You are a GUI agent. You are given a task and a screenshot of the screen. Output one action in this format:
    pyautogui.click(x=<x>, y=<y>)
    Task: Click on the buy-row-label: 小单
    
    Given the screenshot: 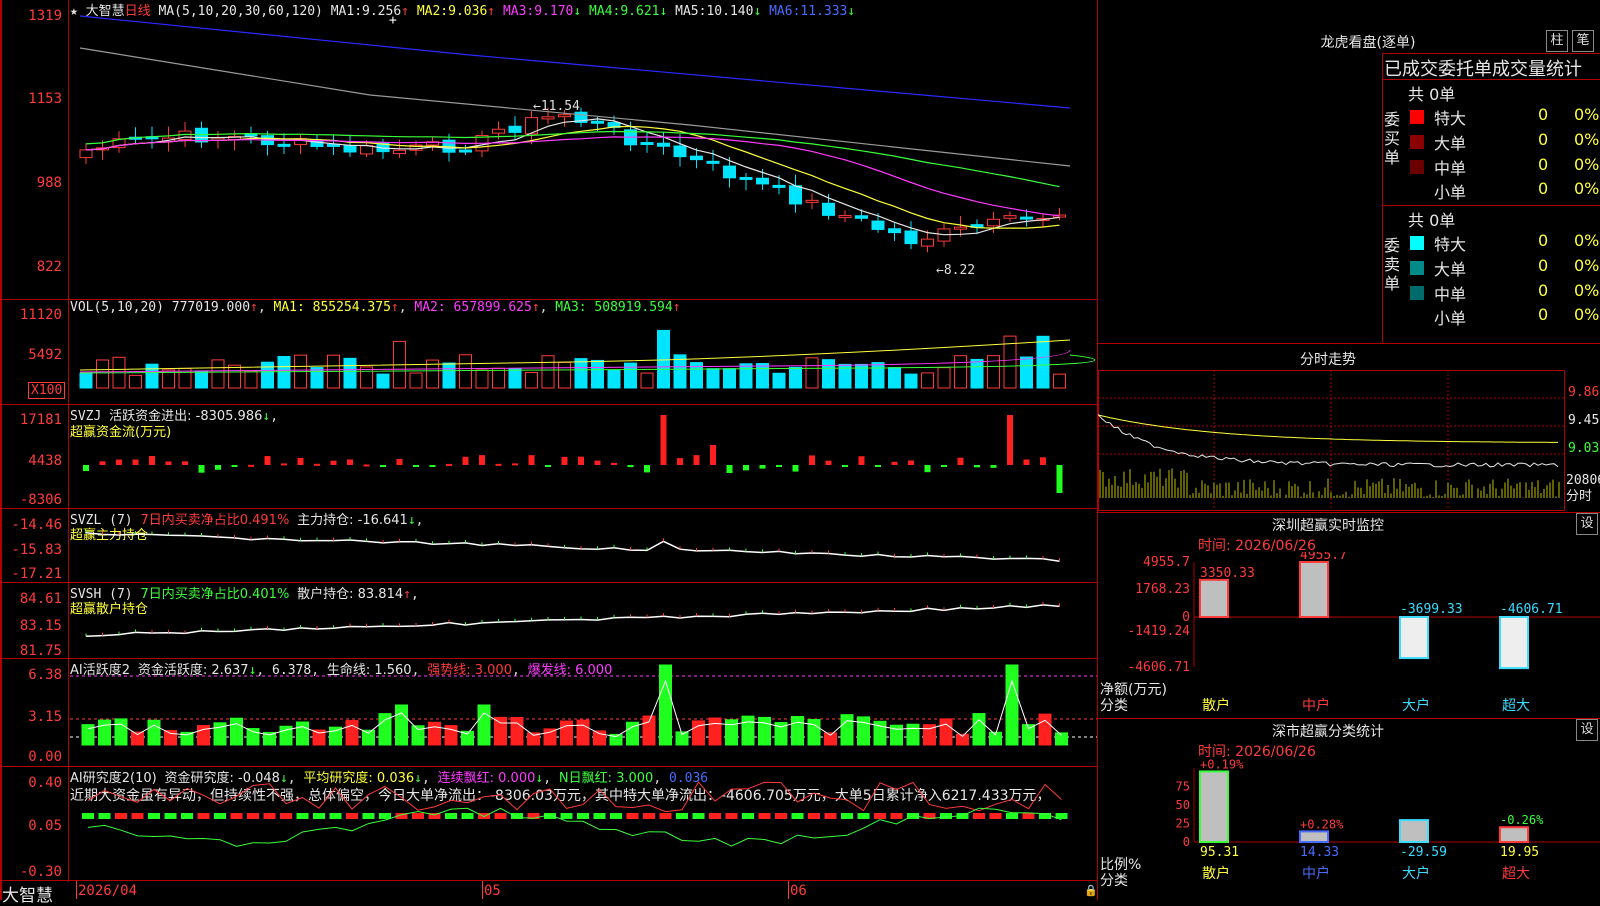 What is the action you would take?
    pyautogui.click(x=1450, y=192)
    